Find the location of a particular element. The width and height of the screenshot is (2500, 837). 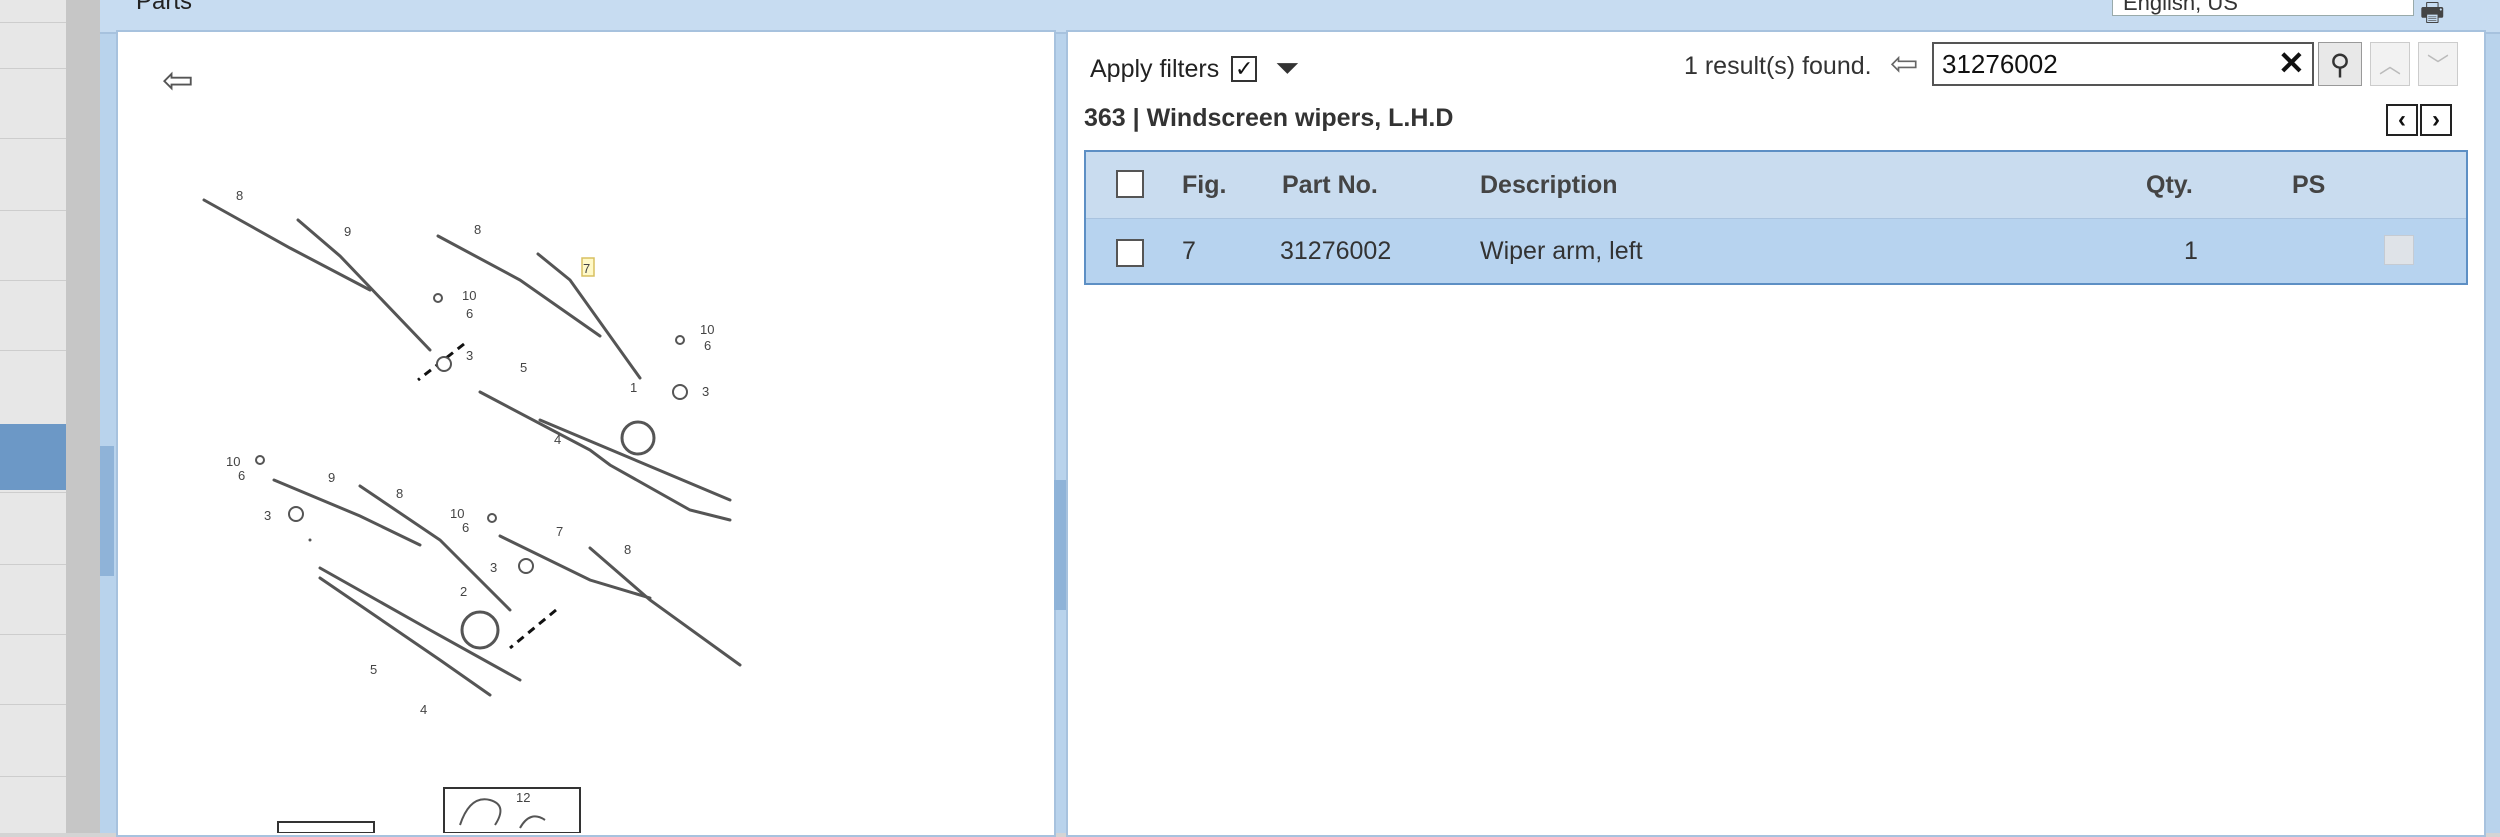

table-header-row: Fig. Part No. Description Qty. PS is located at coordinates (1776, 185).